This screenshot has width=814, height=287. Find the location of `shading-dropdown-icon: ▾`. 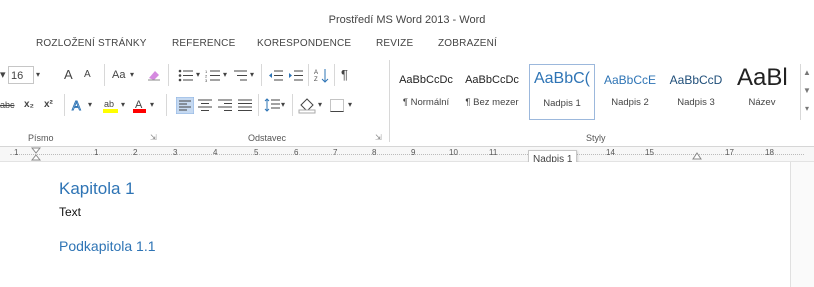

shading-dropdown-icon: ▾ is located at coordinates (320, 105).